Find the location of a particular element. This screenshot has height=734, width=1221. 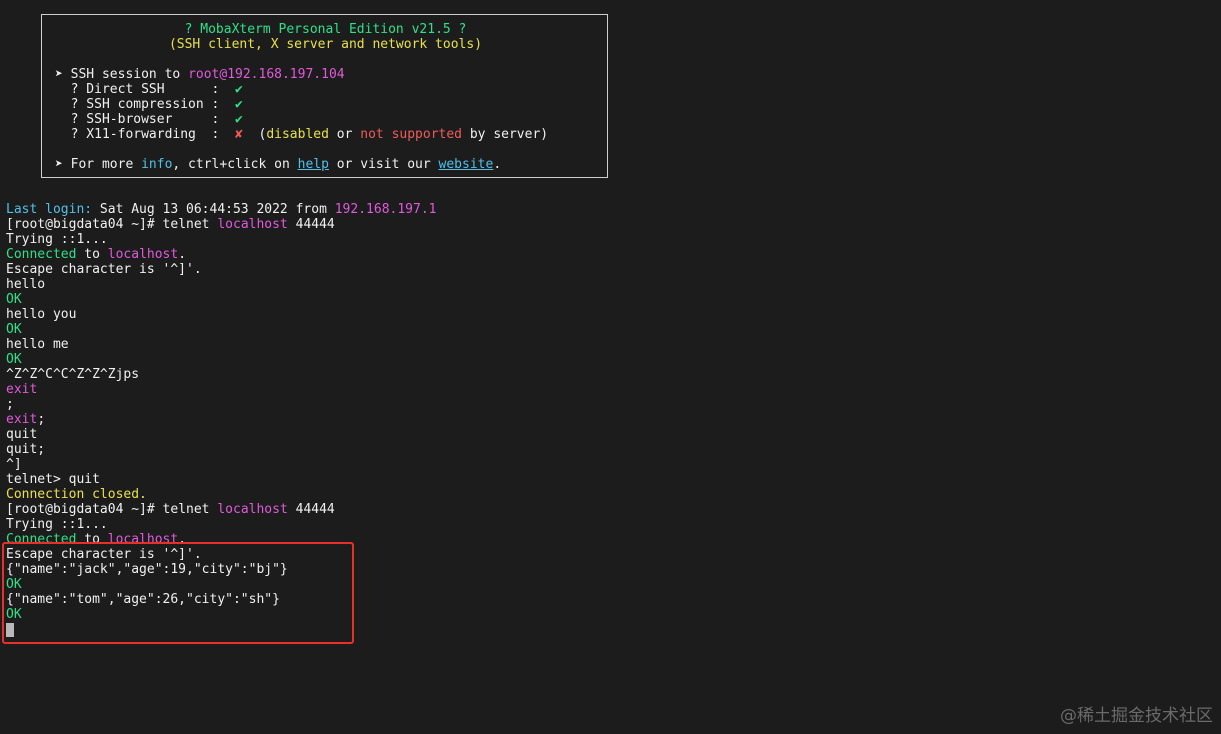

x11-note-disabled: disabled is located at coordinates (297, 134).